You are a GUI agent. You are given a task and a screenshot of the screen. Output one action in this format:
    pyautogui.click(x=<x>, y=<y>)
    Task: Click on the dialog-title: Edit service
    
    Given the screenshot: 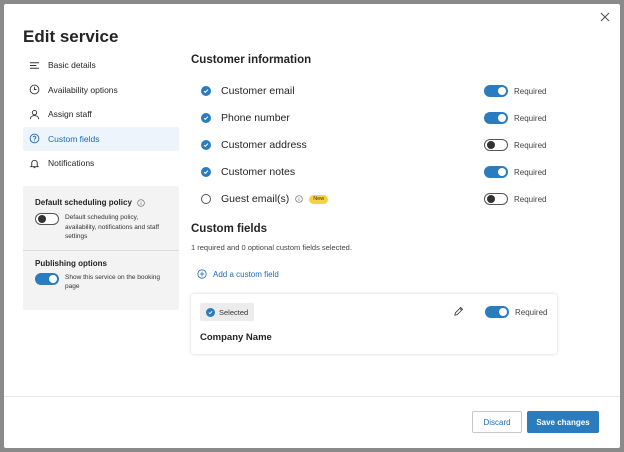 What is the action you would take?
    pyautogui.click(x=71, y=36)
    